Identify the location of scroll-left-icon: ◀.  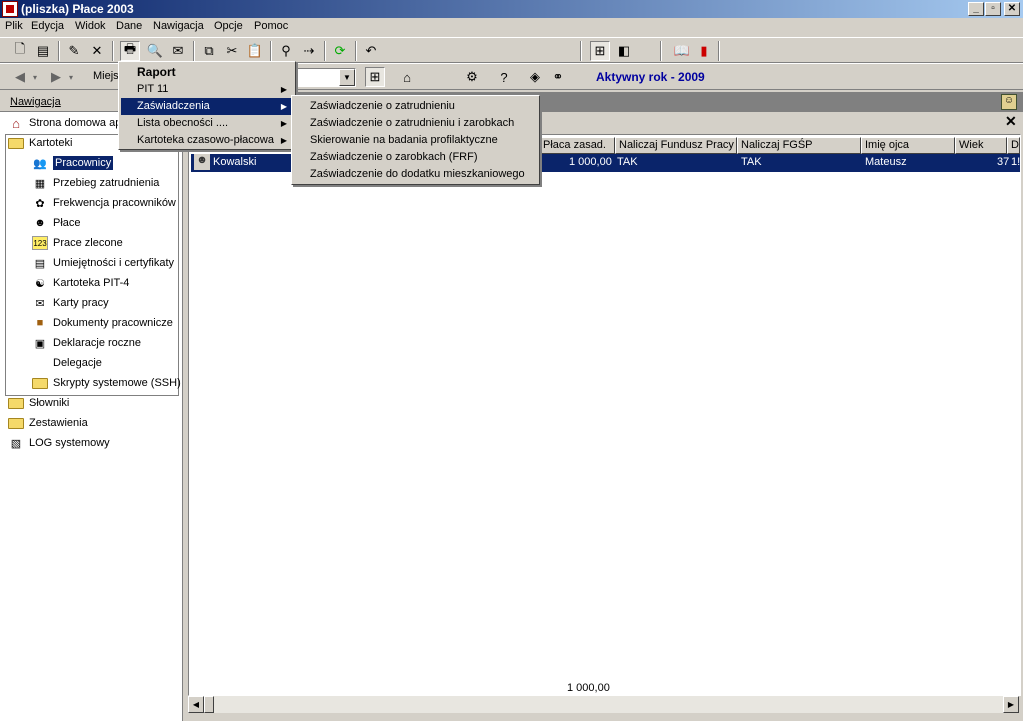
(196, 704).